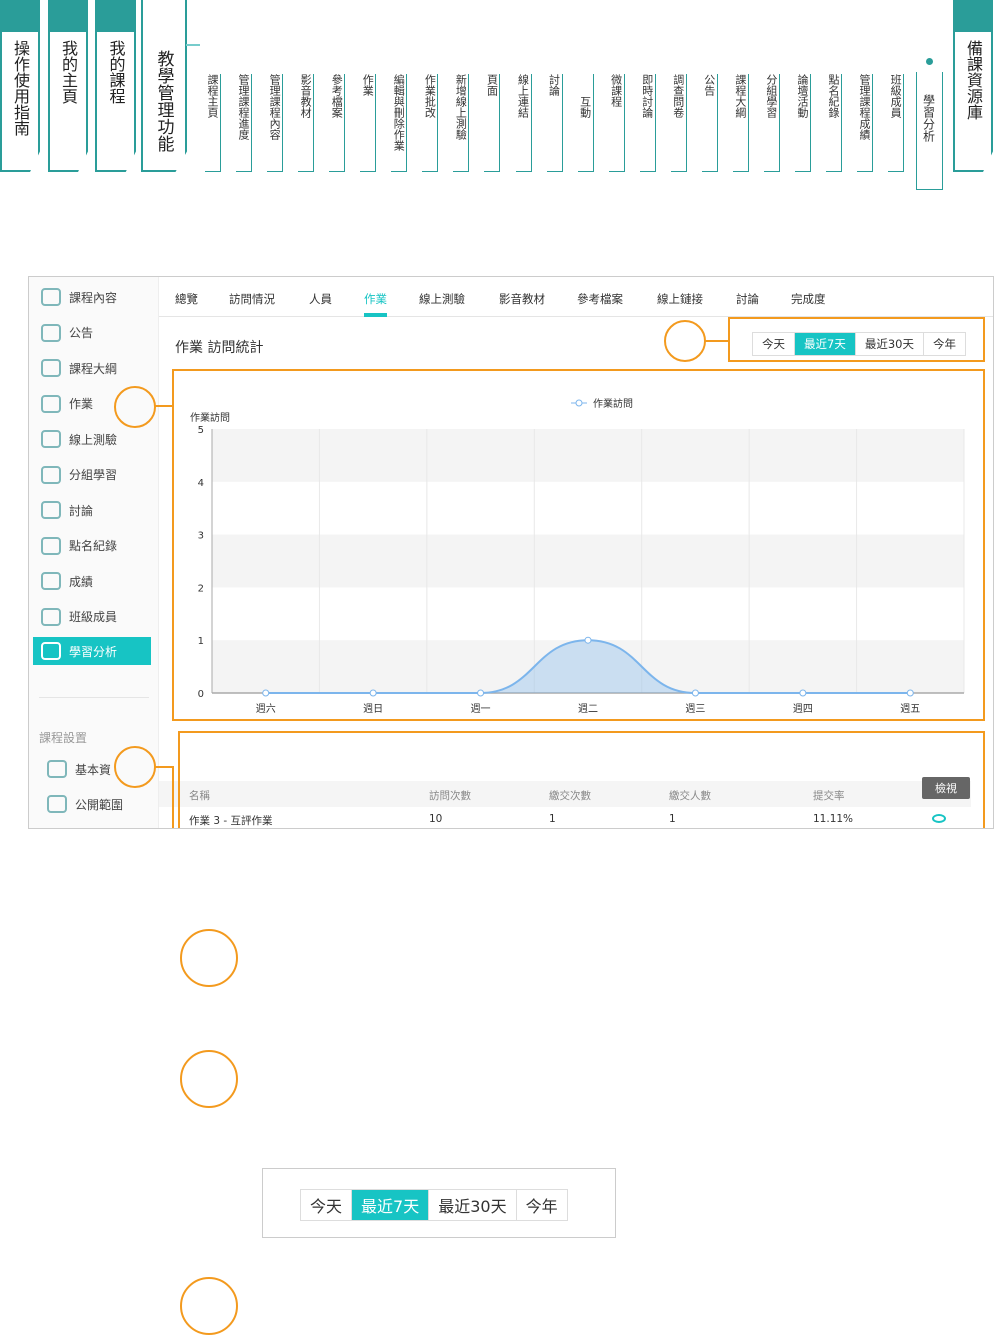 The height and width of the screenshot is (1335, 995). I want to click on highlight-range, so click(856, 339).